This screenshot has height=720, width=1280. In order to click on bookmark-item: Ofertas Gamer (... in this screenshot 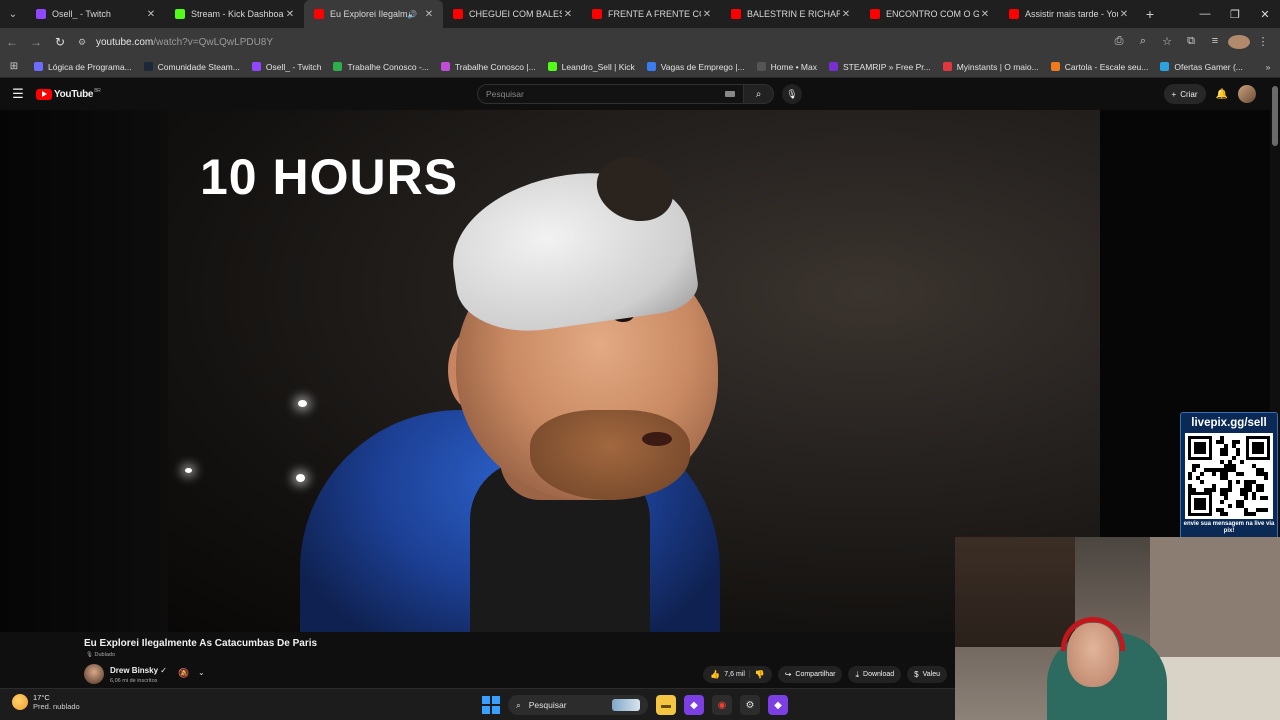, I will do `click(1201, 67)`.